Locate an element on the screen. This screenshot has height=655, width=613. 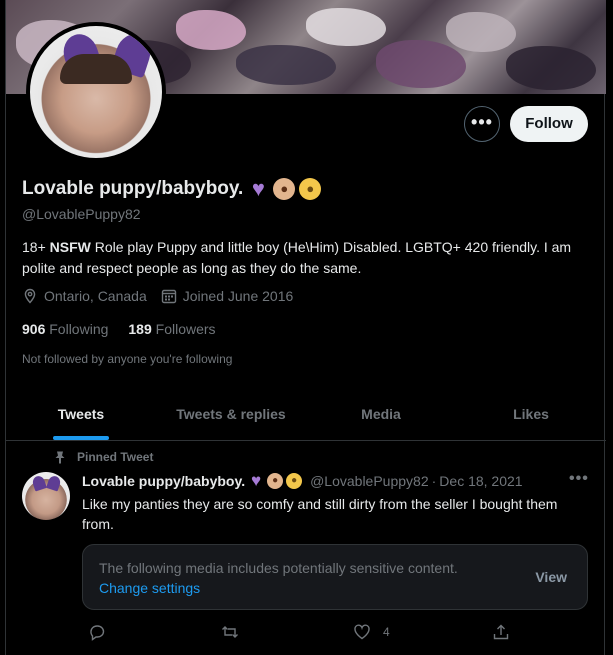
display-name-text: Lovable puppy/babyboy. is located at coordinates (133, 188).